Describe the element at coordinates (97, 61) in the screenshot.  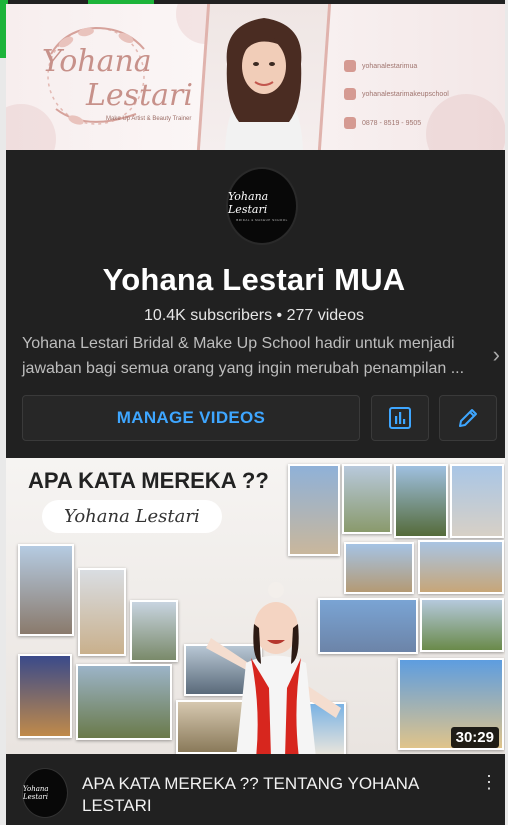
I see `banner-logo-line1: Yohana` at that location.